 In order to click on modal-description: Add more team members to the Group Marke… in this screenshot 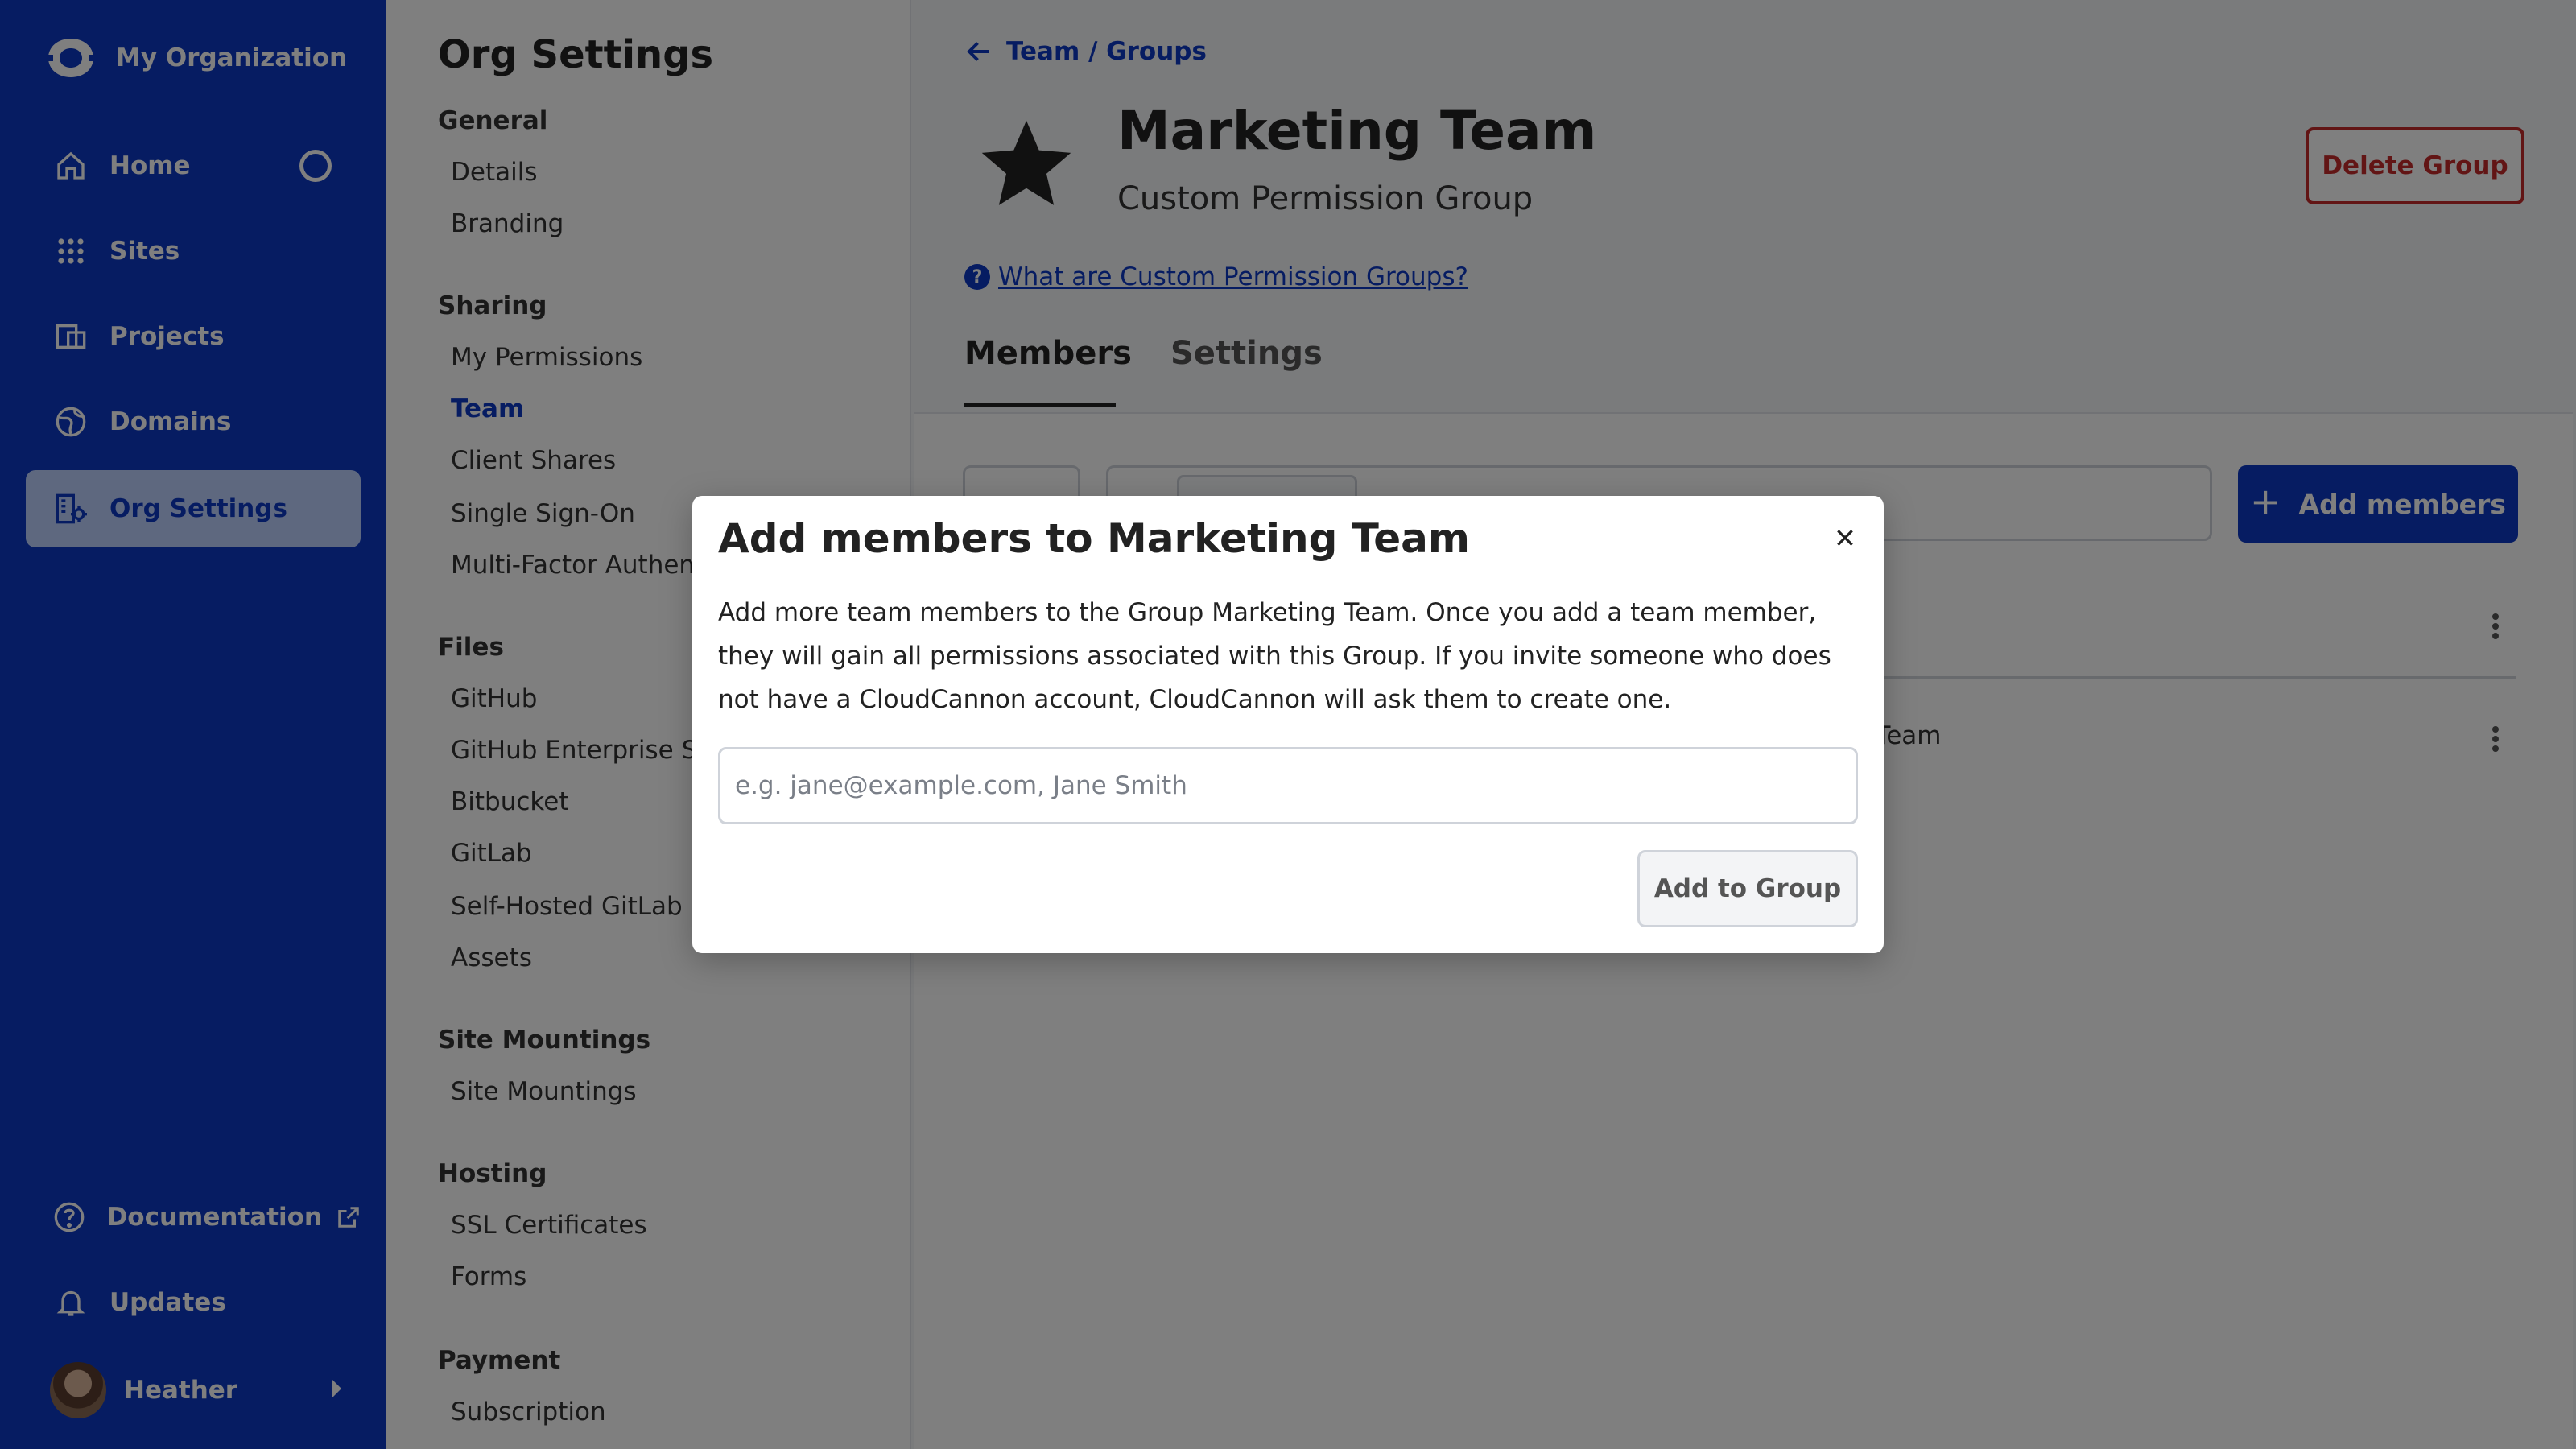, I will do `click(1274, 656)`.